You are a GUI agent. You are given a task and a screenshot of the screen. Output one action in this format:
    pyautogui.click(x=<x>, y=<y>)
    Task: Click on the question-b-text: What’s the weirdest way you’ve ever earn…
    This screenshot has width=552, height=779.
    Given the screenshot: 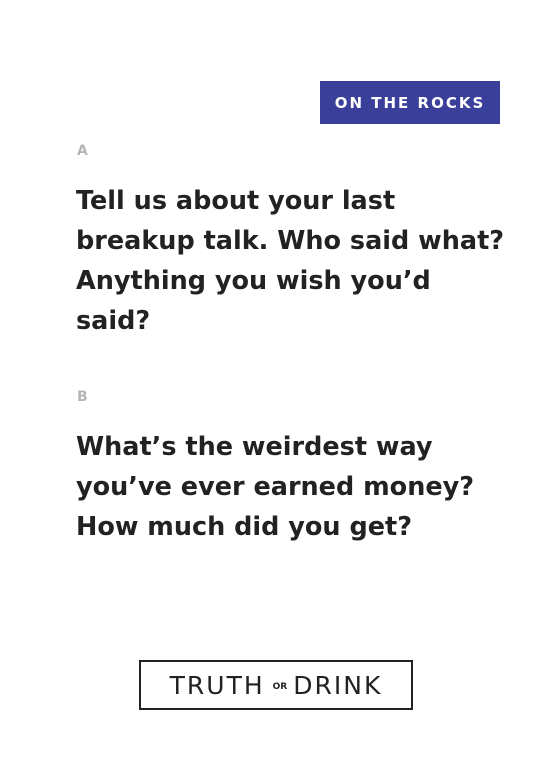 What is the action you would take?
    pyautogui.click(x=275, y=487)
    